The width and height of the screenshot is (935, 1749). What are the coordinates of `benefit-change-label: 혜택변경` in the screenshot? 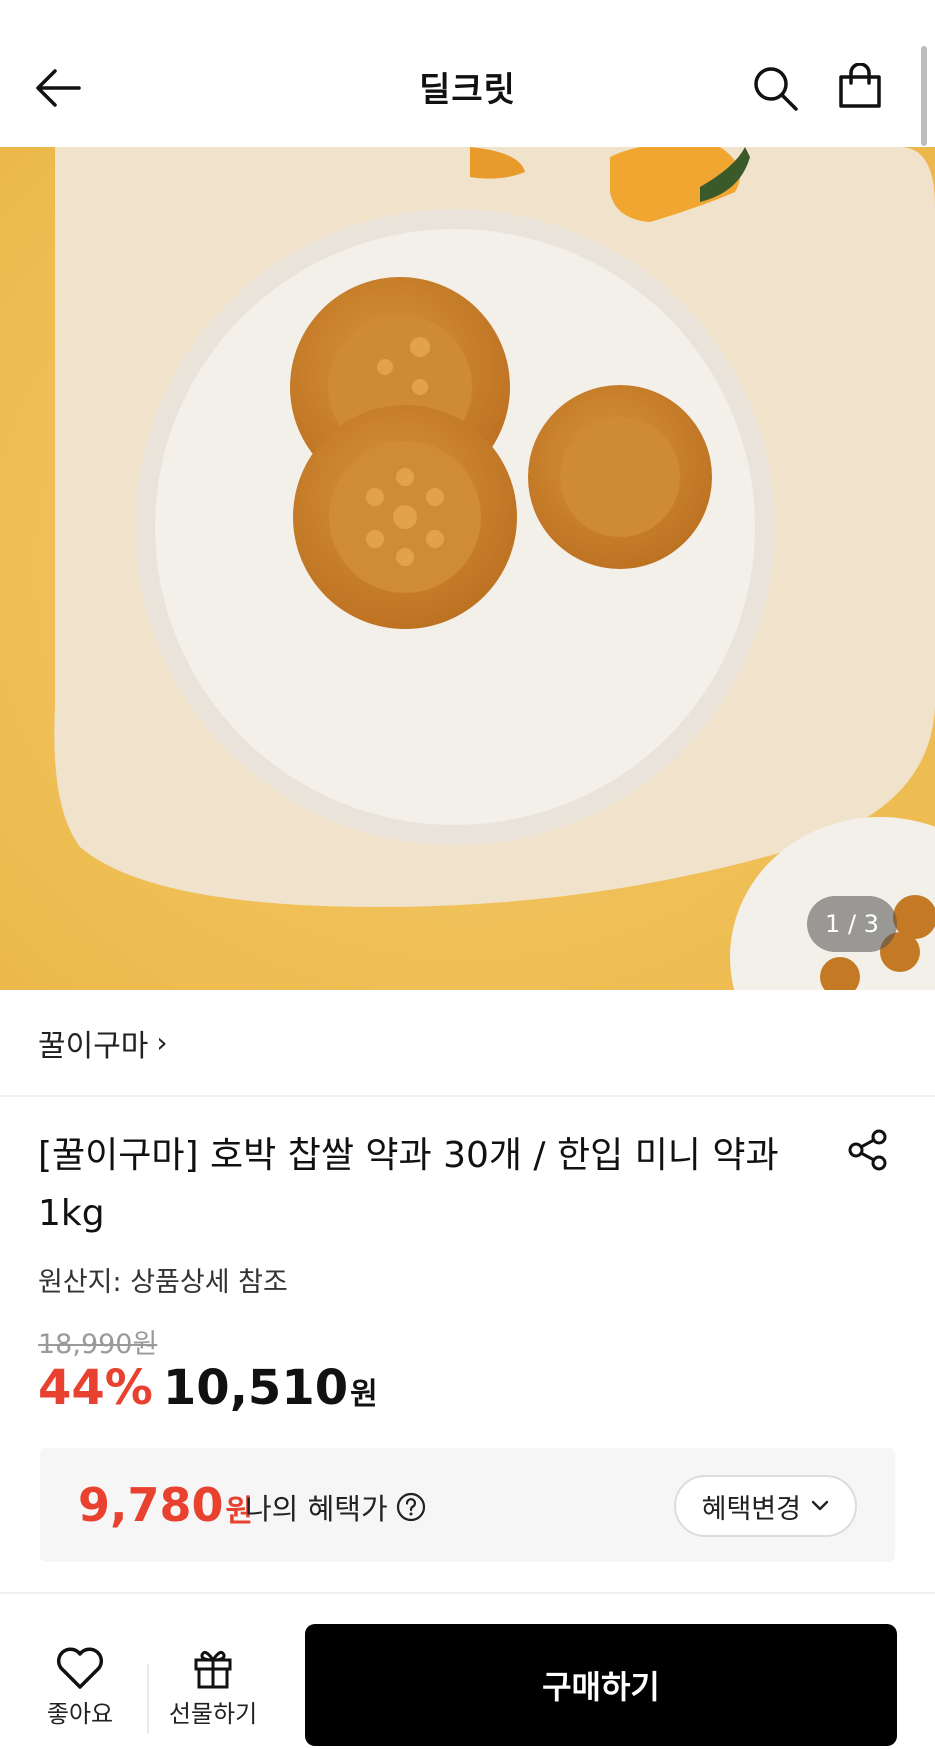 It's located at (751, 1509).